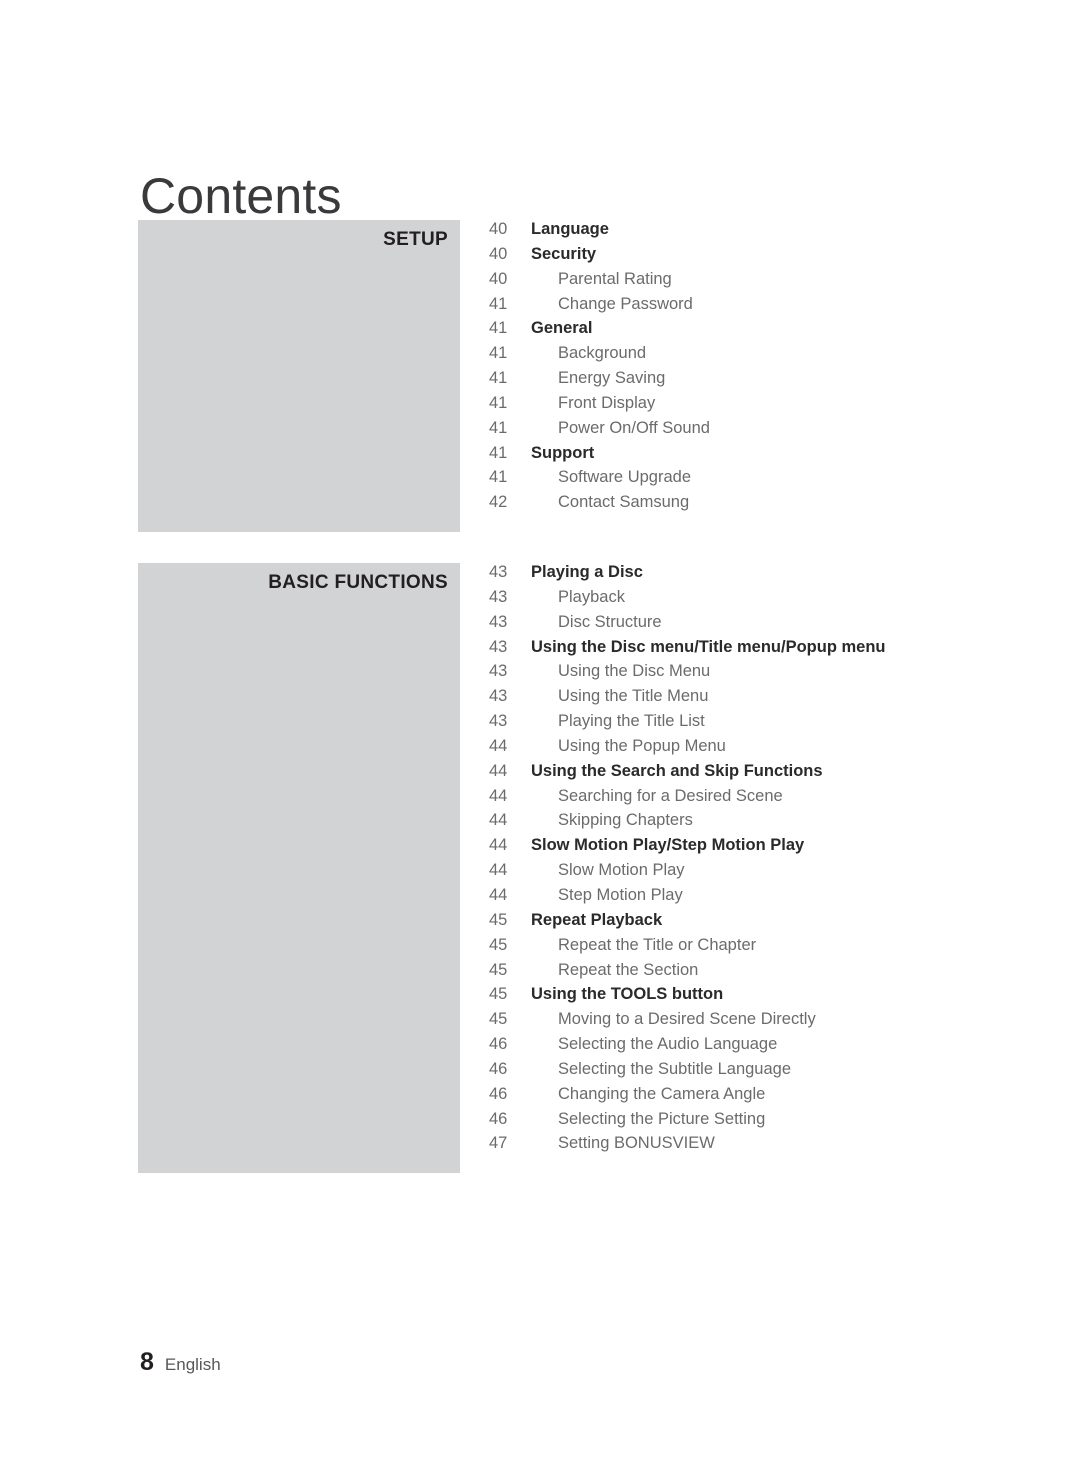  I want to click on toc-entry-title: Setting BONUSVIEW, so click(636, 1143).